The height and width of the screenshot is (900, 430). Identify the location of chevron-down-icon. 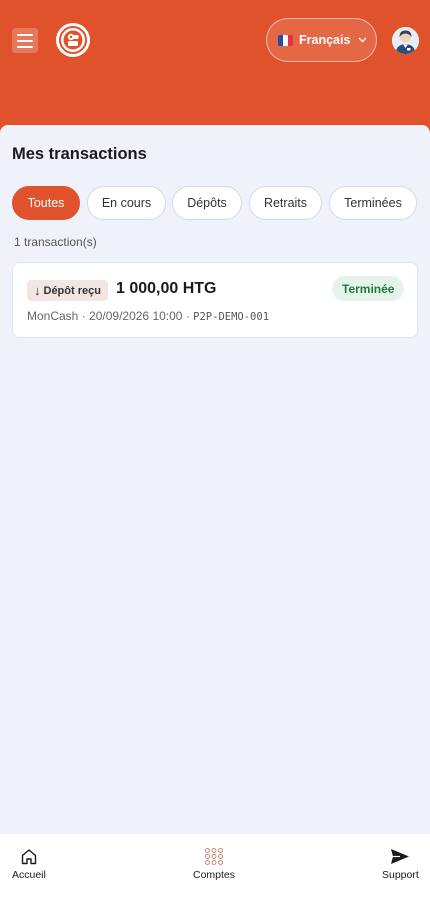
(362, 40).